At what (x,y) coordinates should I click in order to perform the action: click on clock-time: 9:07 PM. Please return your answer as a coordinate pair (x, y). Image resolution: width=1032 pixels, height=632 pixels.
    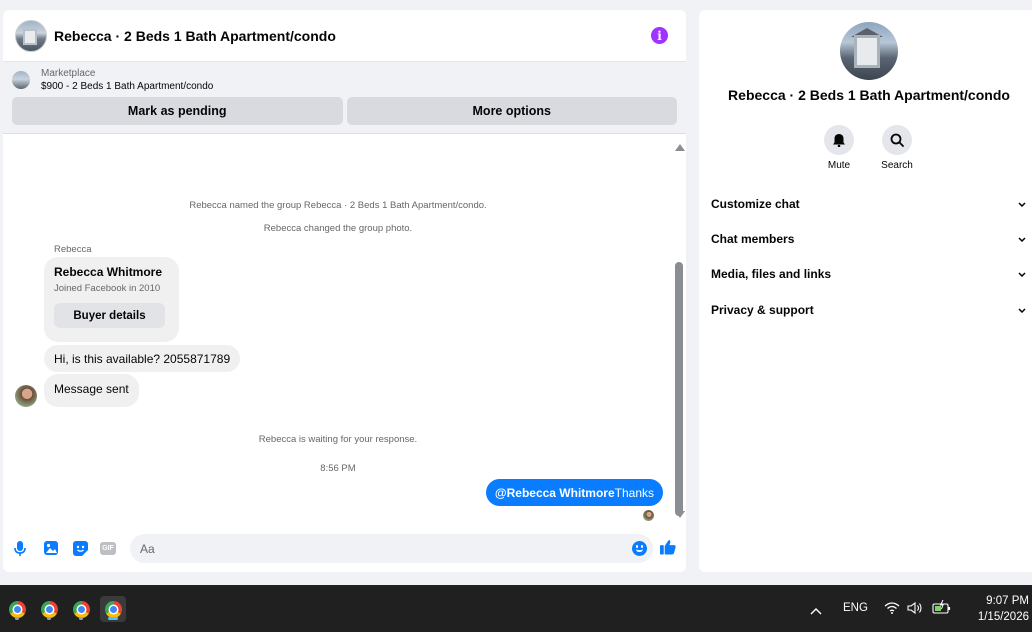
    Looking at the image, I should click on (1007, 601).